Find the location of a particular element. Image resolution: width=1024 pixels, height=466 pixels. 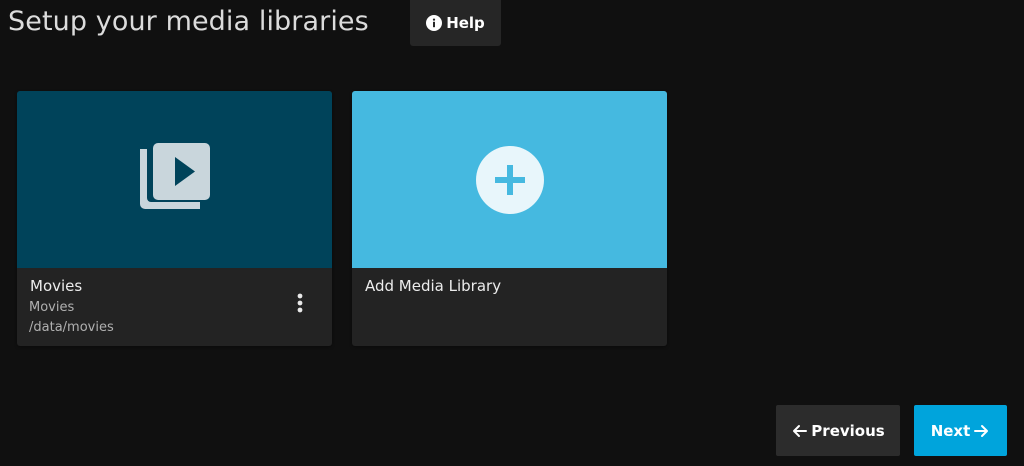

plus-circle-icon is located at coordinates (509, 179).